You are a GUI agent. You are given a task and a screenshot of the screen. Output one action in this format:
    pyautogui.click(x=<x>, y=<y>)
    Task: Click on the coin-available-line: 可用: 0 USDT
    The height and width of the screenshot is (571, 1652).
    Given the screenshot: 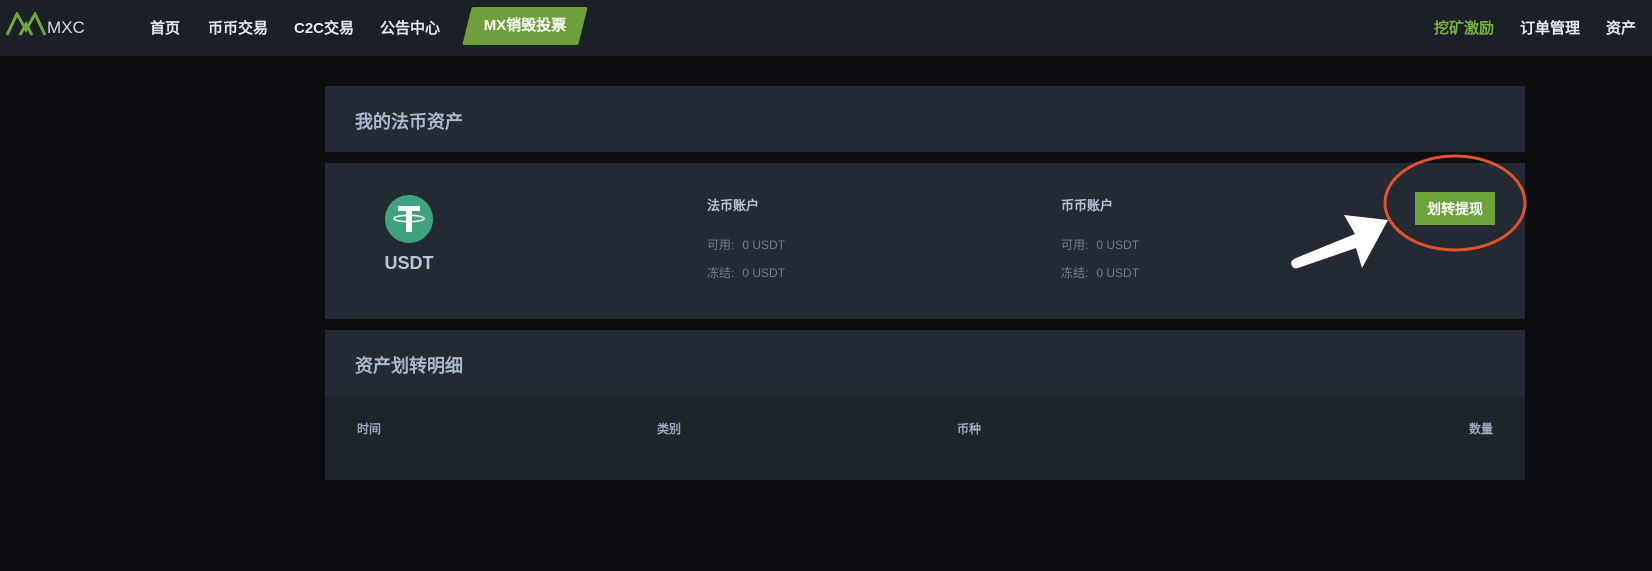 What is the action you would take?
    pyautogui.click(x=1100, y=244)
    